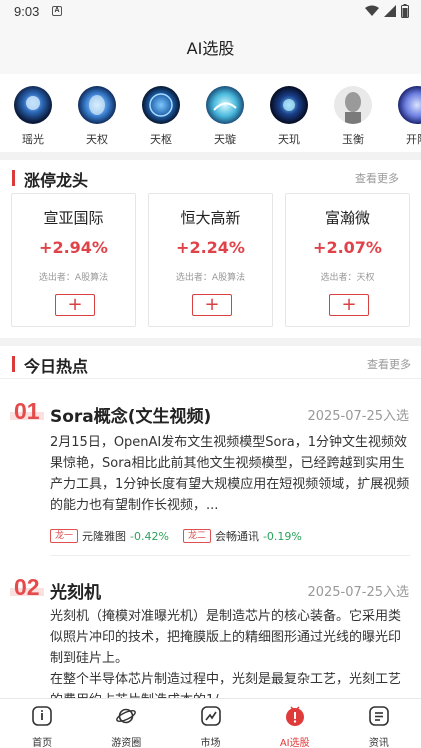 This screenshot has height=748, width=421. What do you see at coordinates (27, 11) in the screenshot?
I see `status-time: 9:03` at bounding box center [27, 11].